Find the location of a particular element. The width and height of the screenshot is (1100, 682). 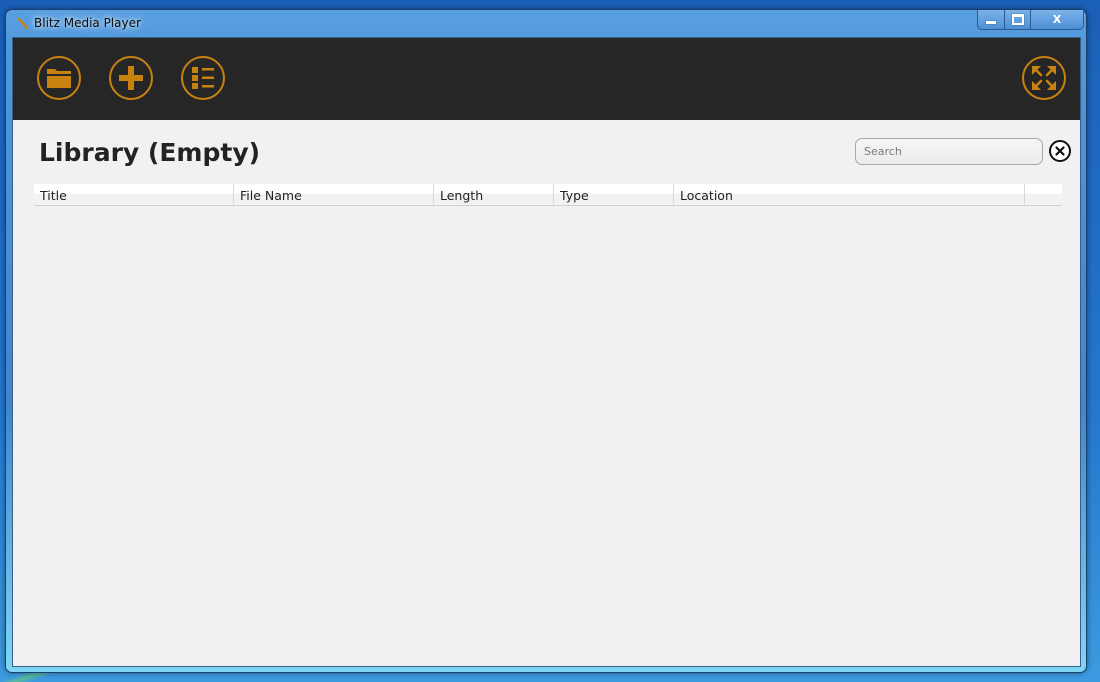

fullscreen-button is located at coordinates (1044, 78).